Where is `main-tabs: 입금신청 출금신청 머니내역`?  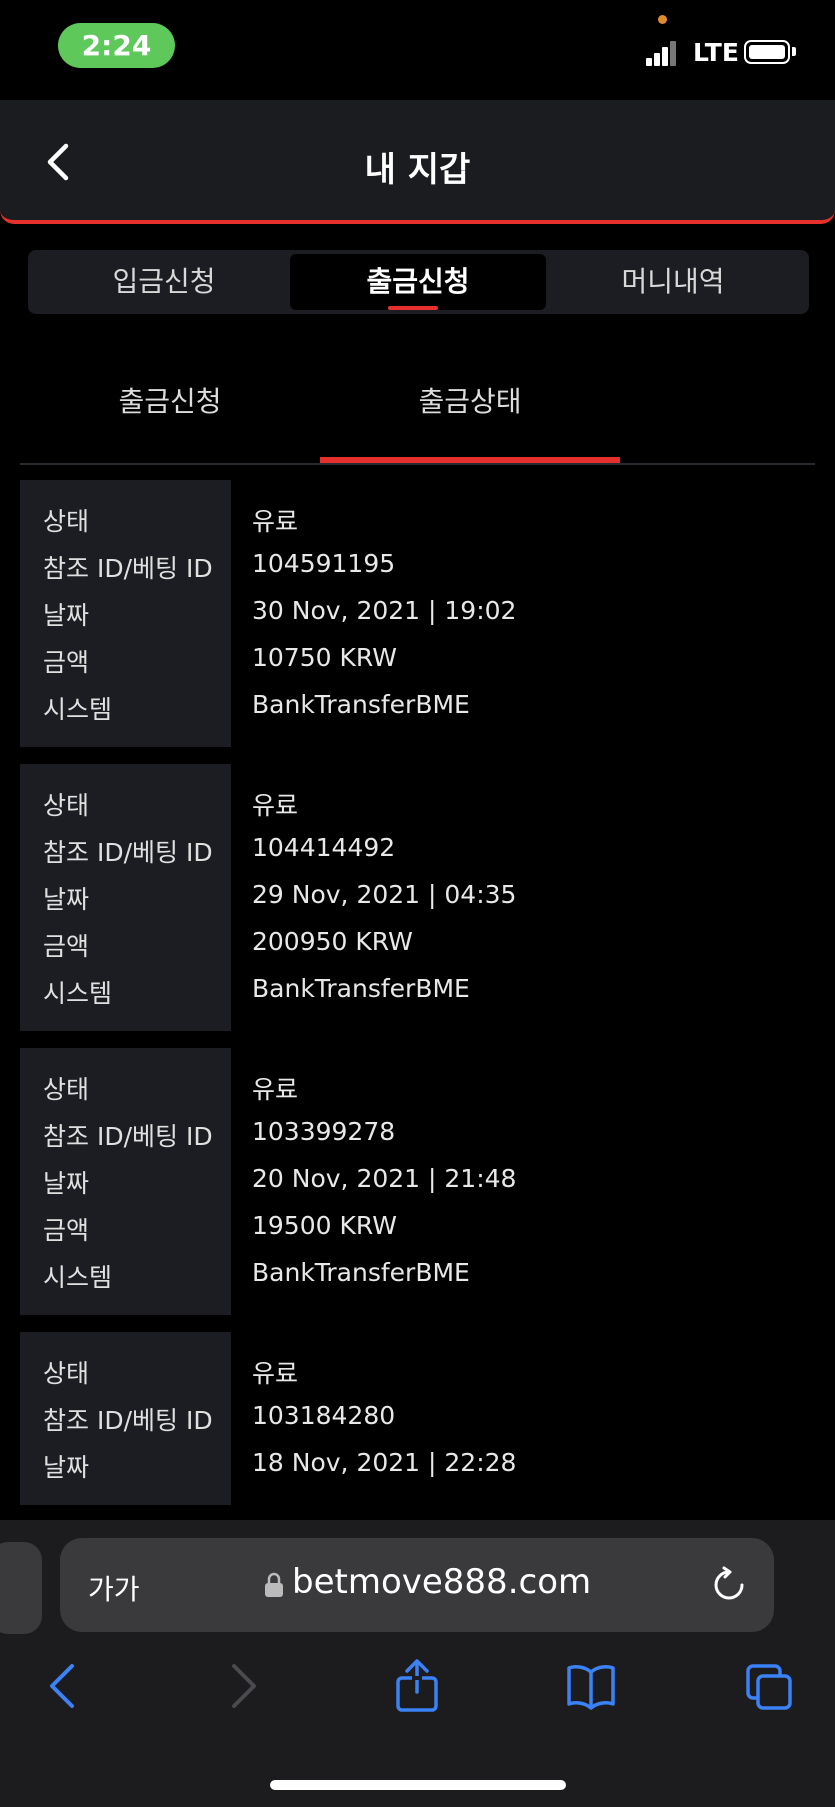 main-tabs: 입금신청 출금신청 머니내역 is located at coordinates (418, 282).